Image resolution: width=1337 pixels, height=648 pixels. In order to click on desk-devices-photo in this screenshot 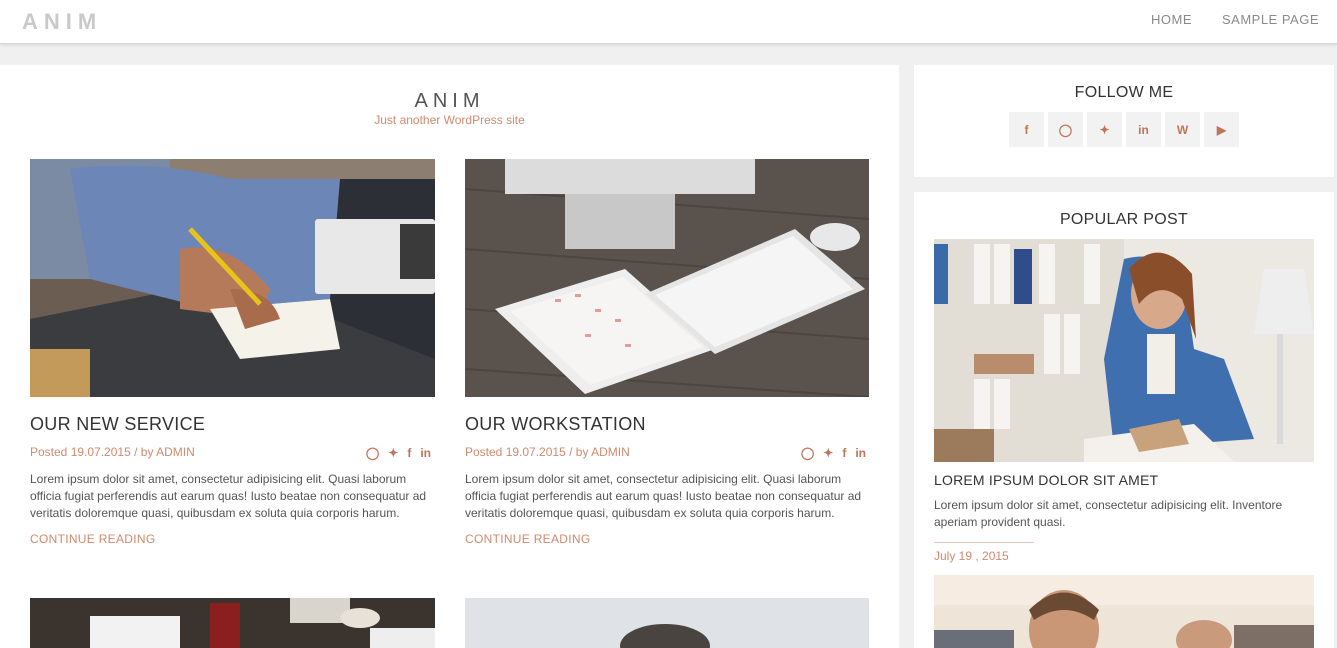, I will do `click(667, 278)`.